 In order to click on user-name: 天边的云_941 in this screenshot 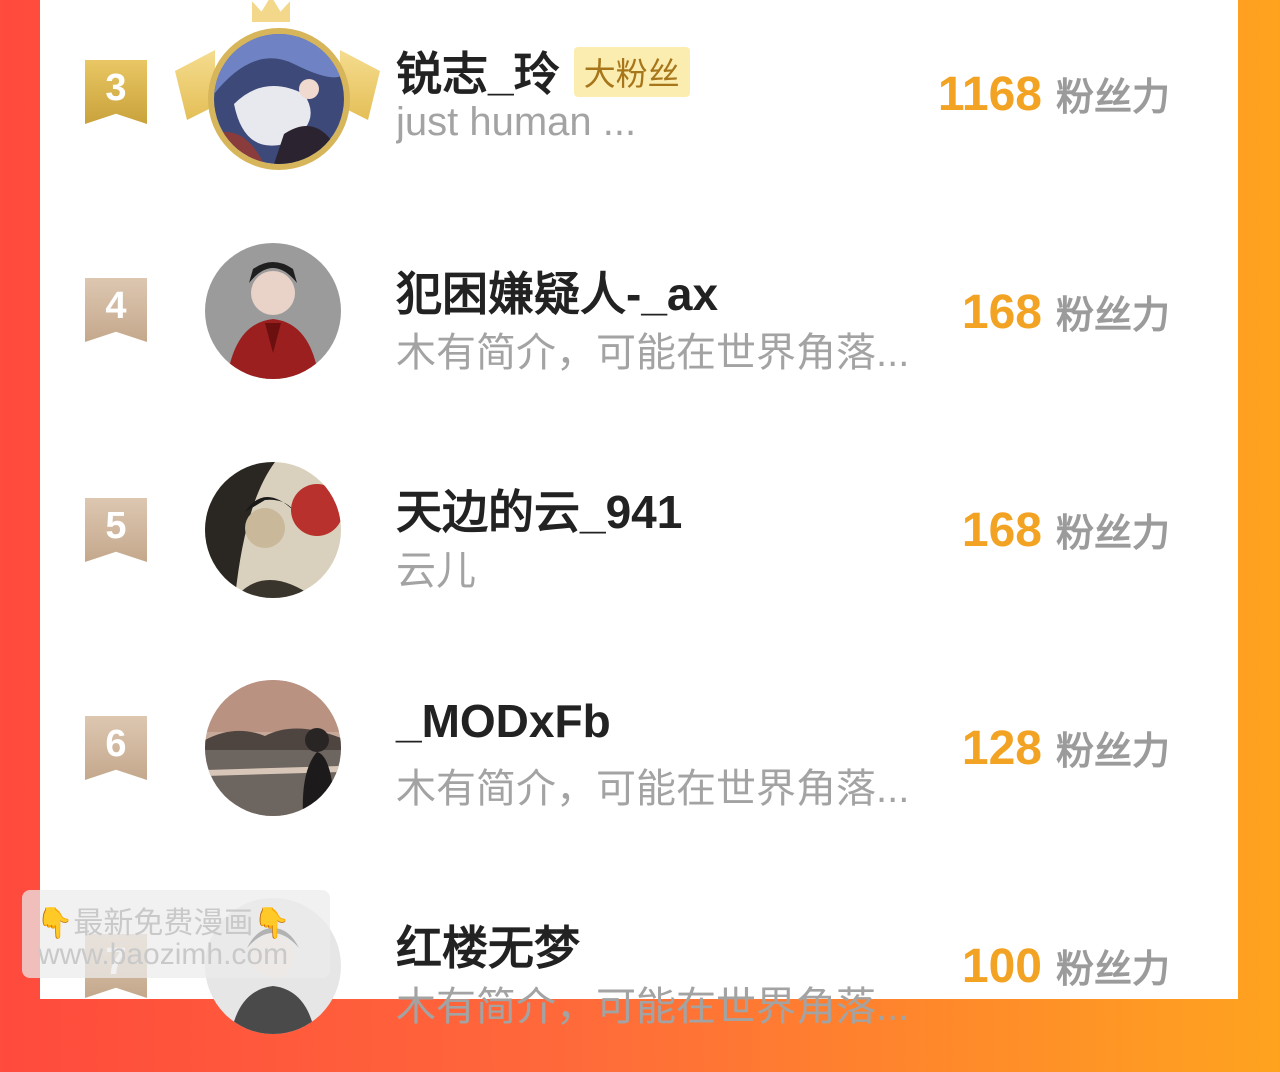, I will do `click(539, 509)`.